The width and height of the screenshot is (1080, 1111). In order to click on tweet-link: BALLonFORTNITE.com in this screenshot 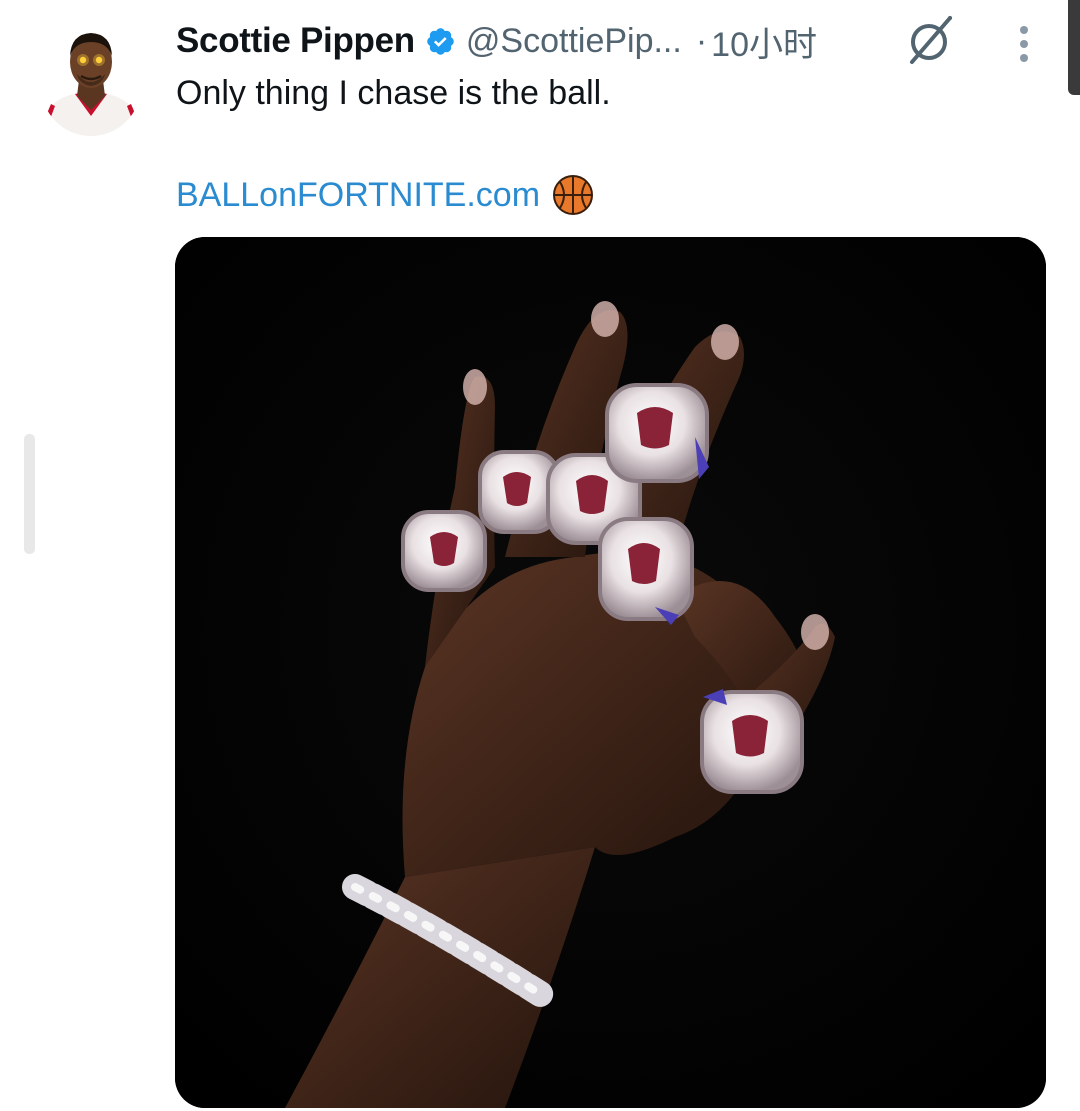, I will do `click(358, 195)`.